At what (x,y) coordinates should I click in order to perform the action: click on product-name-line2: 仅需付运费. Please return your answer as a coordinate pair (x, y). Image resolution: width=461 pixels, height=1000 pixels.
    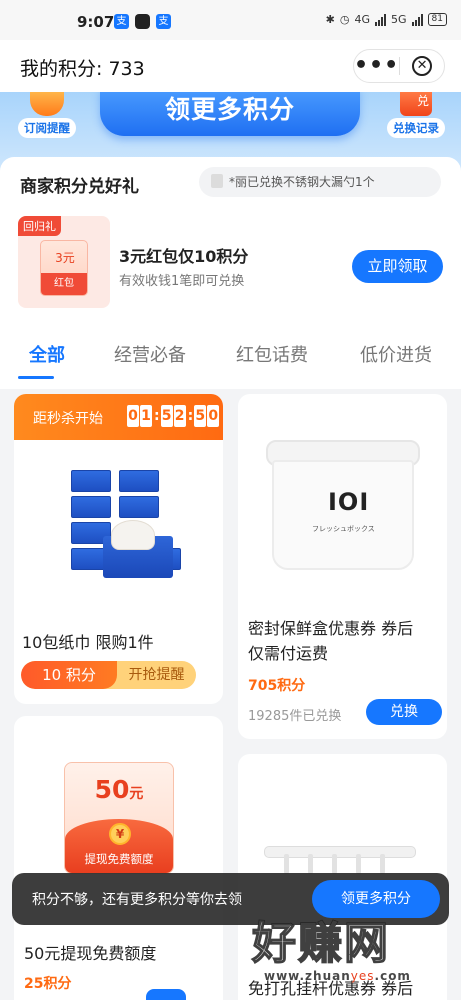
    Looking at the image, I should click on (288, 653).